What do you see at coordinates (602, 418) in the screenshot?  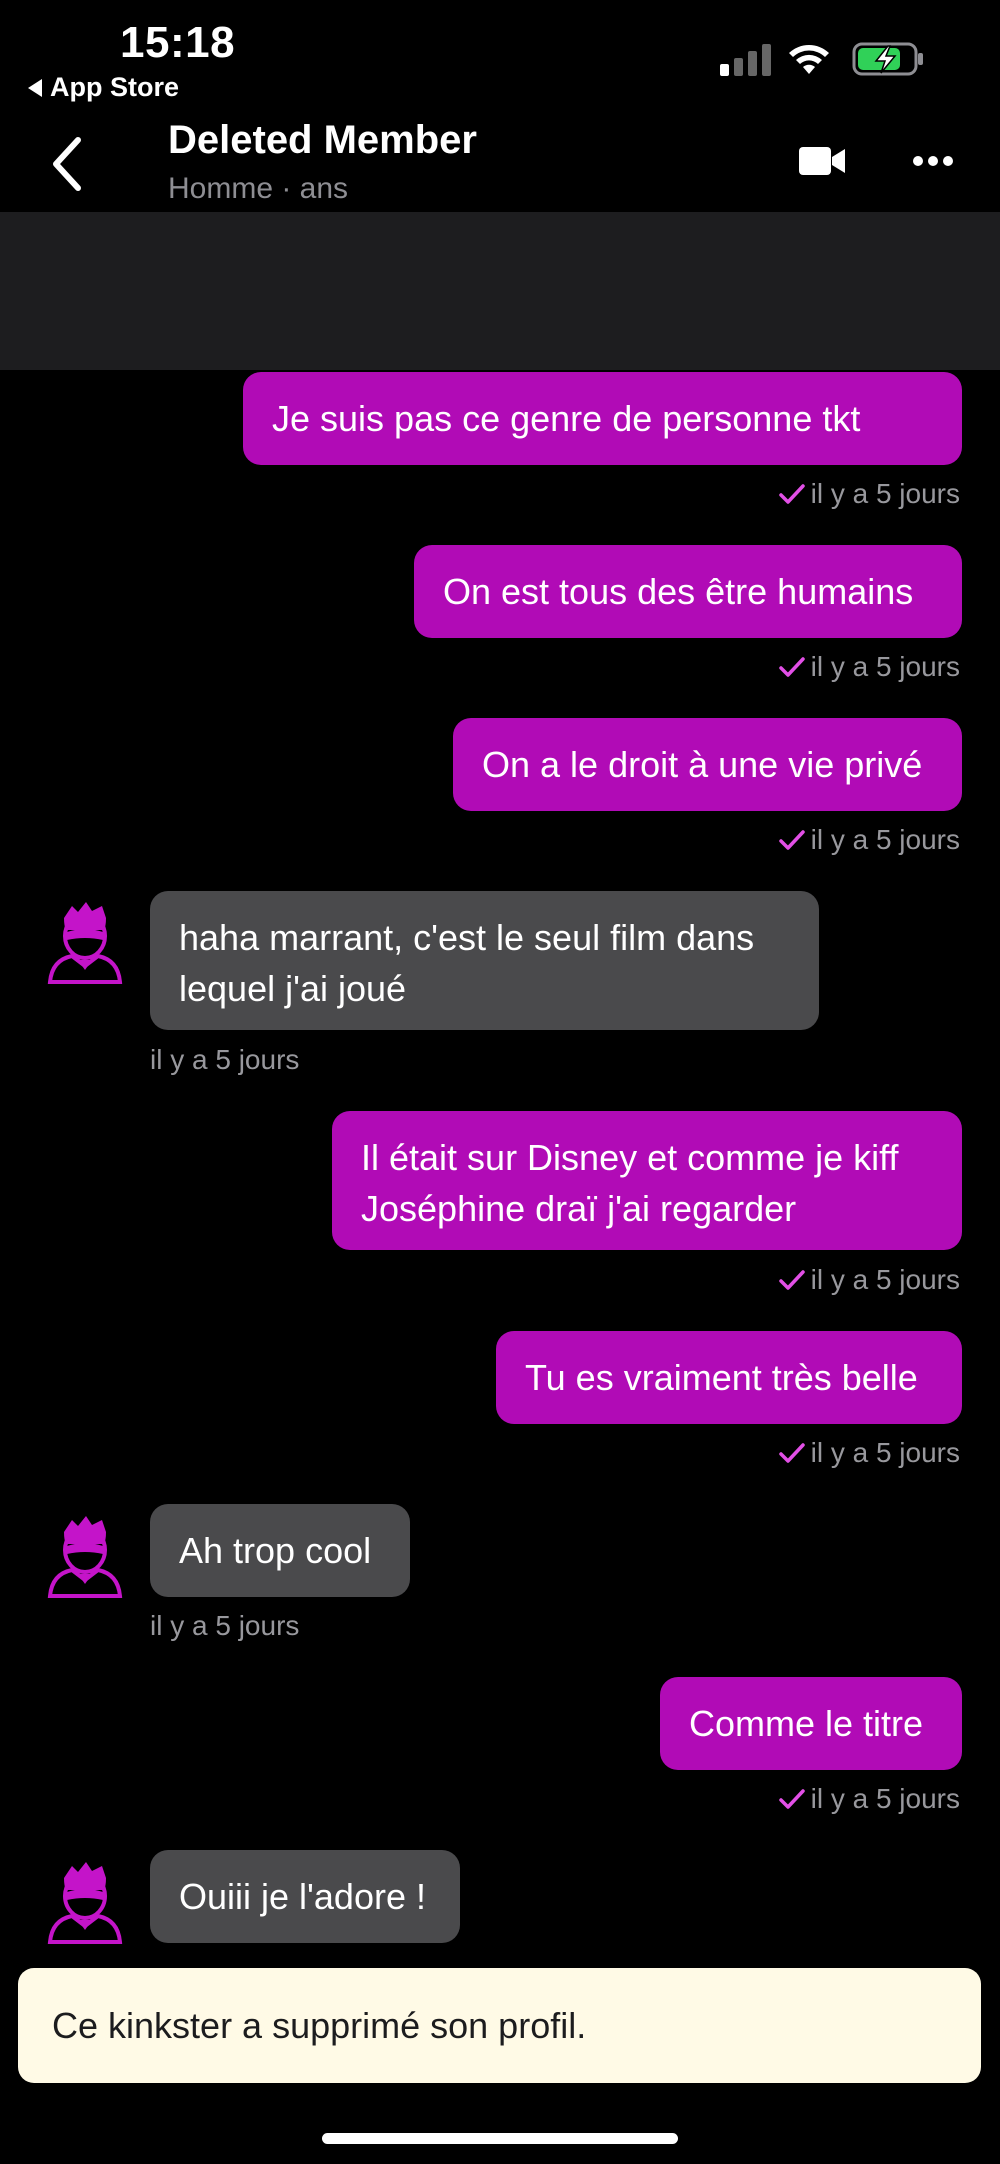 I see `message-bubble-sent: Je suis pas ce genre de personne tkt` at bounding box center [602, 418].